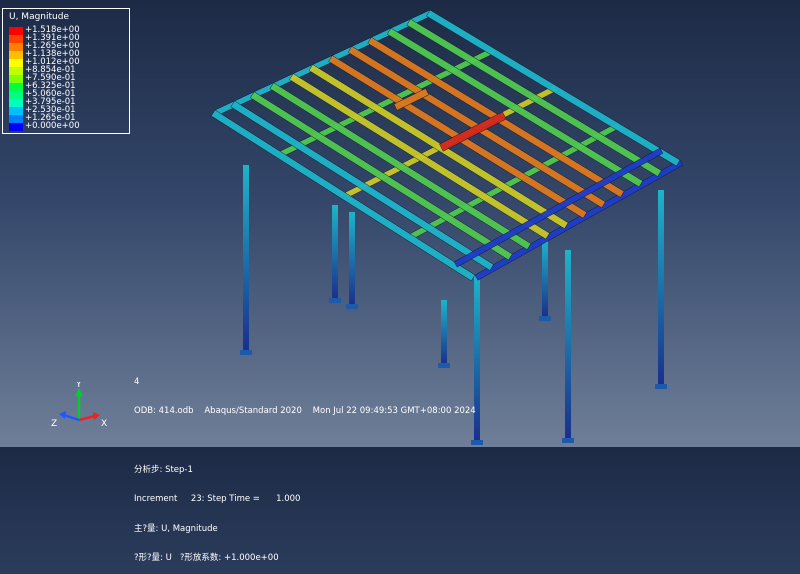 The height and width of the screenshot is (574, 800). What do you see at coordinates (87, 418) in the screenshot?
I see `triad-x-axis` at bounding box center [87, 418].